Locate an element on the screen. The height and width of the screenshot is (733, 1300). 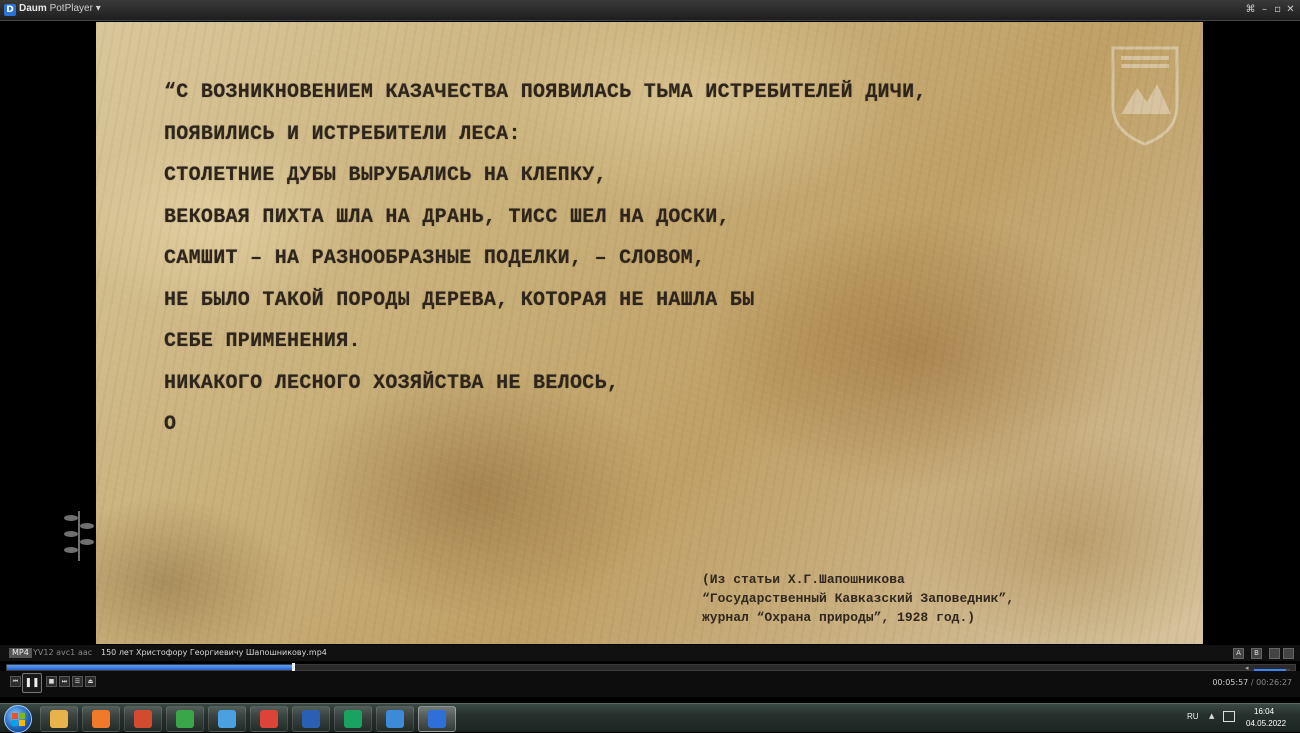
time-display: 00:05:57 / 00:26:27 is located at coordinates (1252, 682).